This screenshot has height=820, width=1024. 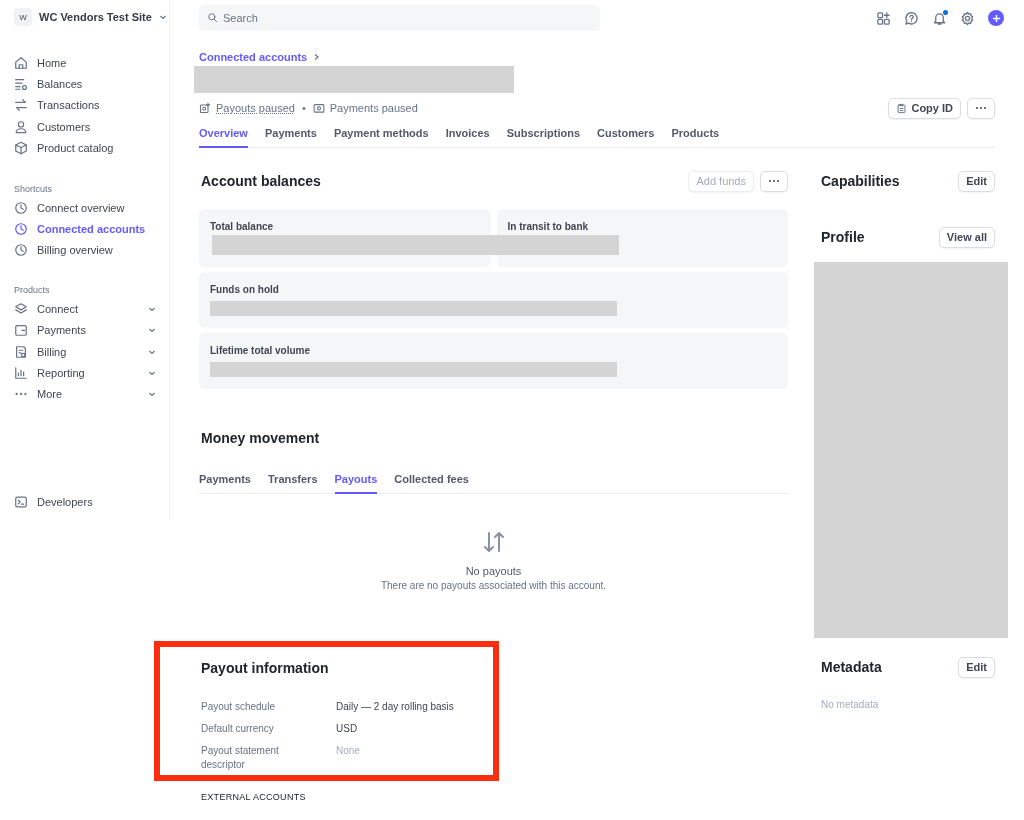 I want to click on status-link: Payouts paused, so click(x=255, y=108).